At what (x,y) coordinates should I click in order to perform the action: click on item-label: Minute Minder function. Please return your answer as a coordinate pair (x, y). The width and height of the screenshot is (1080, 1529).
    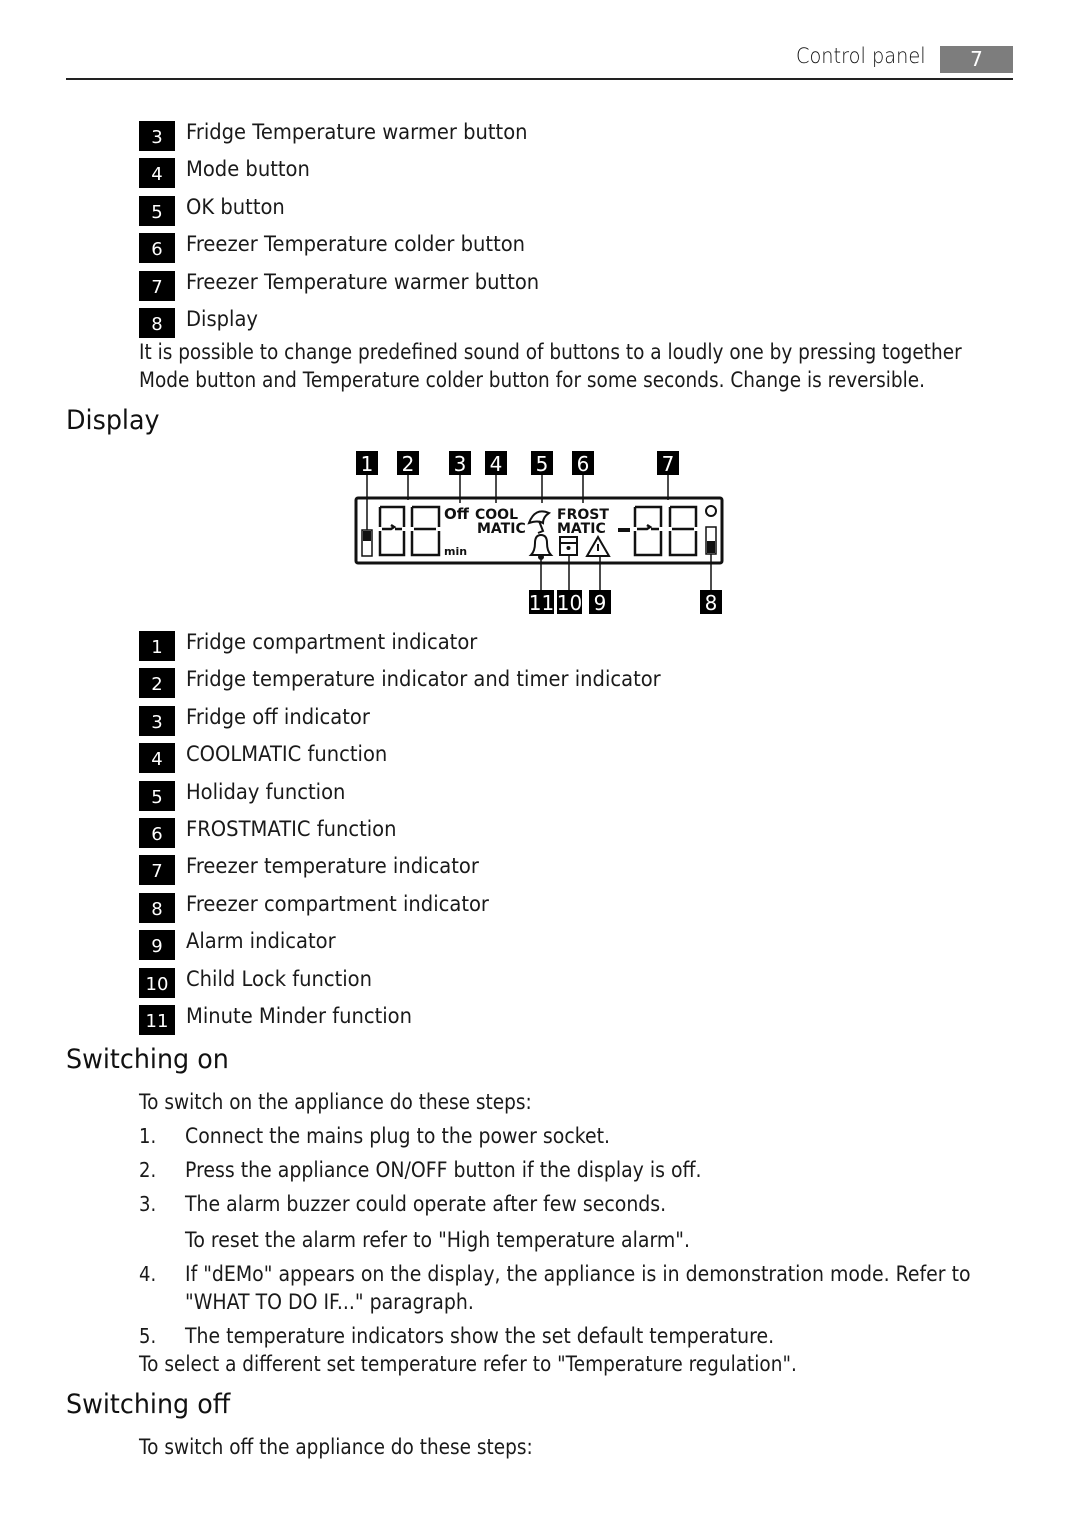
    Looking at the image, I should click on (299, 1016).